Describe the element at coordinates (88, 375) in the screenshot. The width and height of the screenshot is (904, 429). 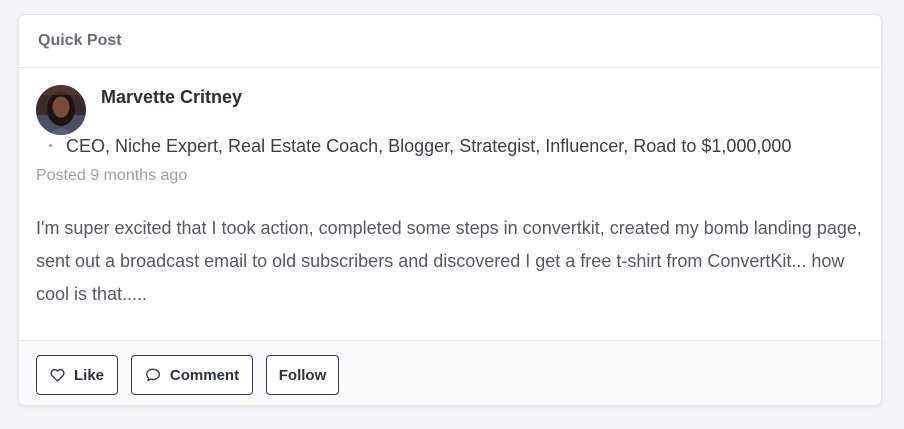
I see `like-label: Like` at that location.